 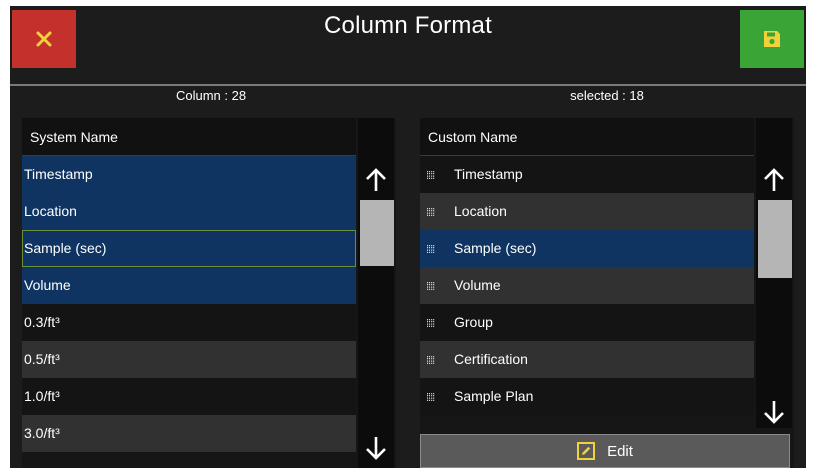 I want to click on list-item: ⁞⁞⁞⁞ Sample Plan, so click(x=587, y=396).